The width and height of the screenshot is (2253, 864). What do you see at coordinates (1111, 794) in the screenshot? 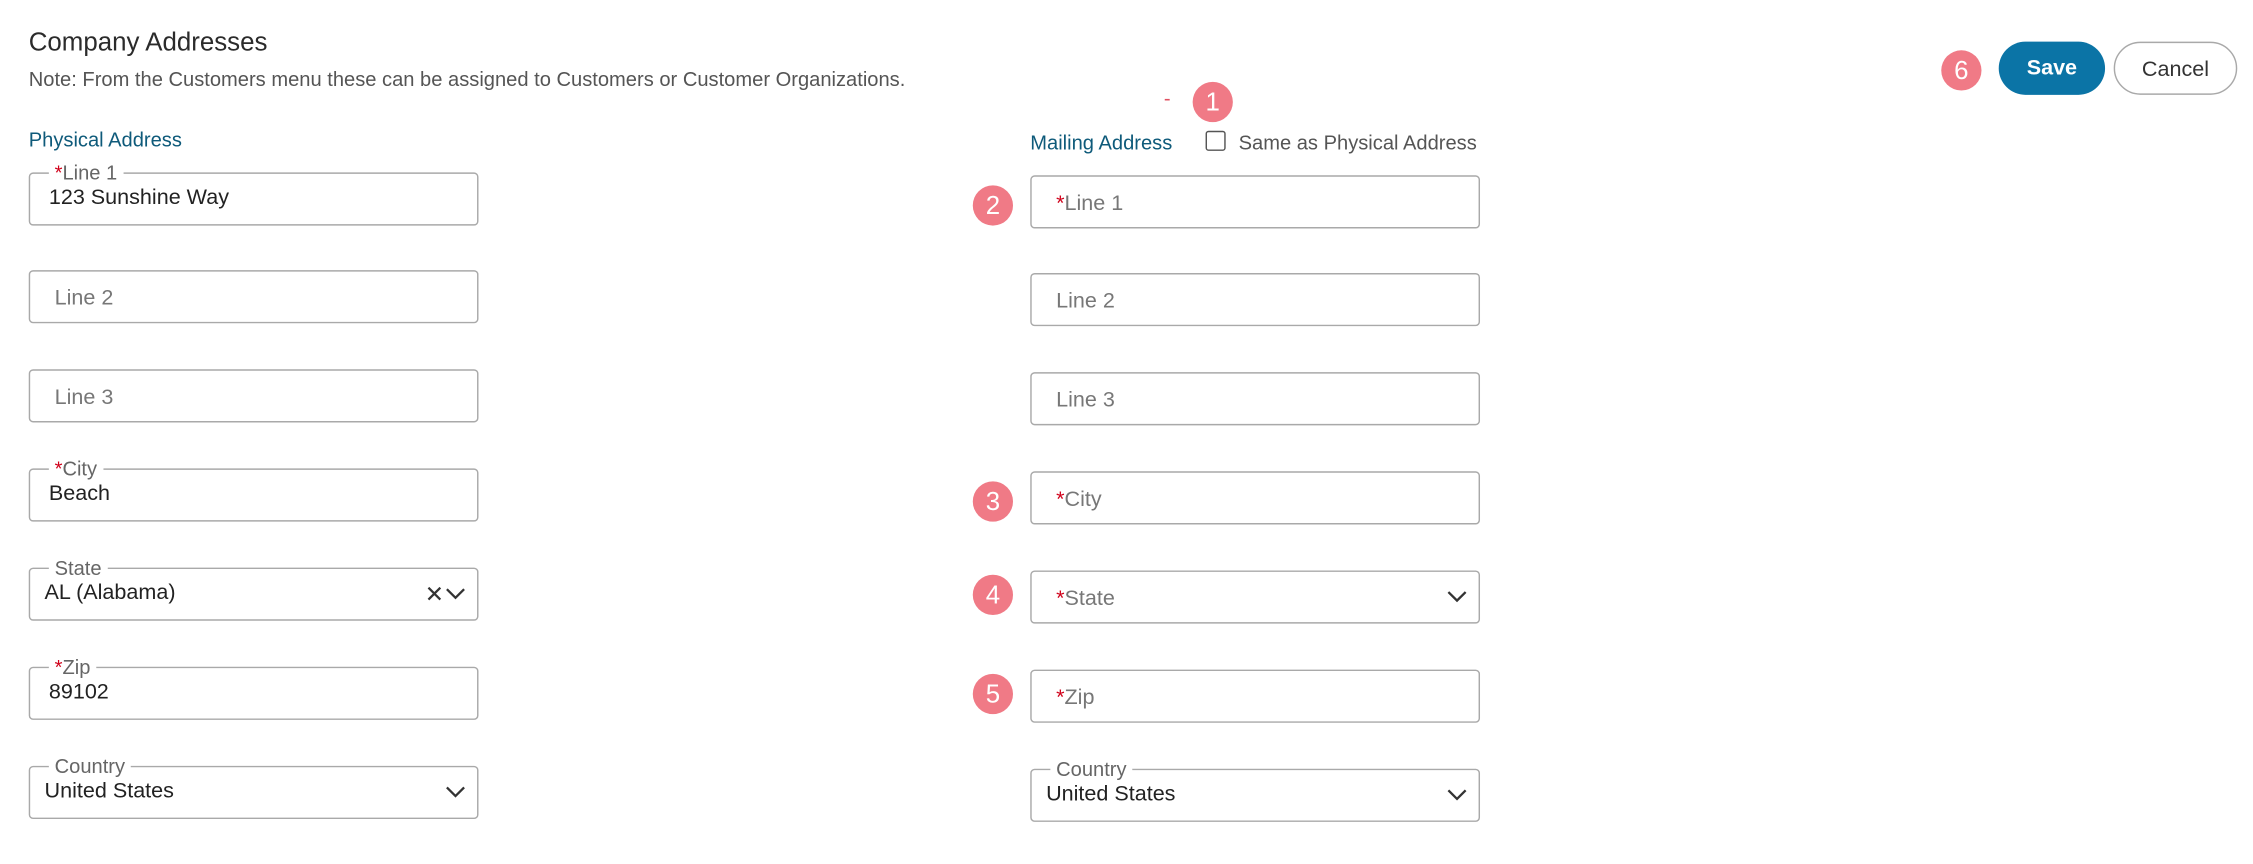
I see `mailing-country-value: United States` at bounding box center [1111, 794].